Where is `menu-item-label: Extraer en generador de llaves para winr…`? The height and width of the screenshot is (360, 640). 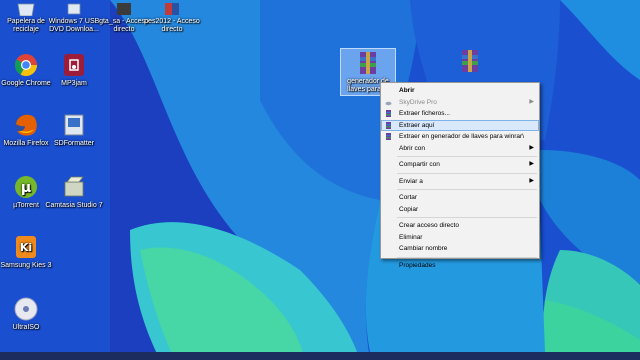 menu-item-label: Extraer en generador de llaves para winr… is located at coordinates (462, 136).